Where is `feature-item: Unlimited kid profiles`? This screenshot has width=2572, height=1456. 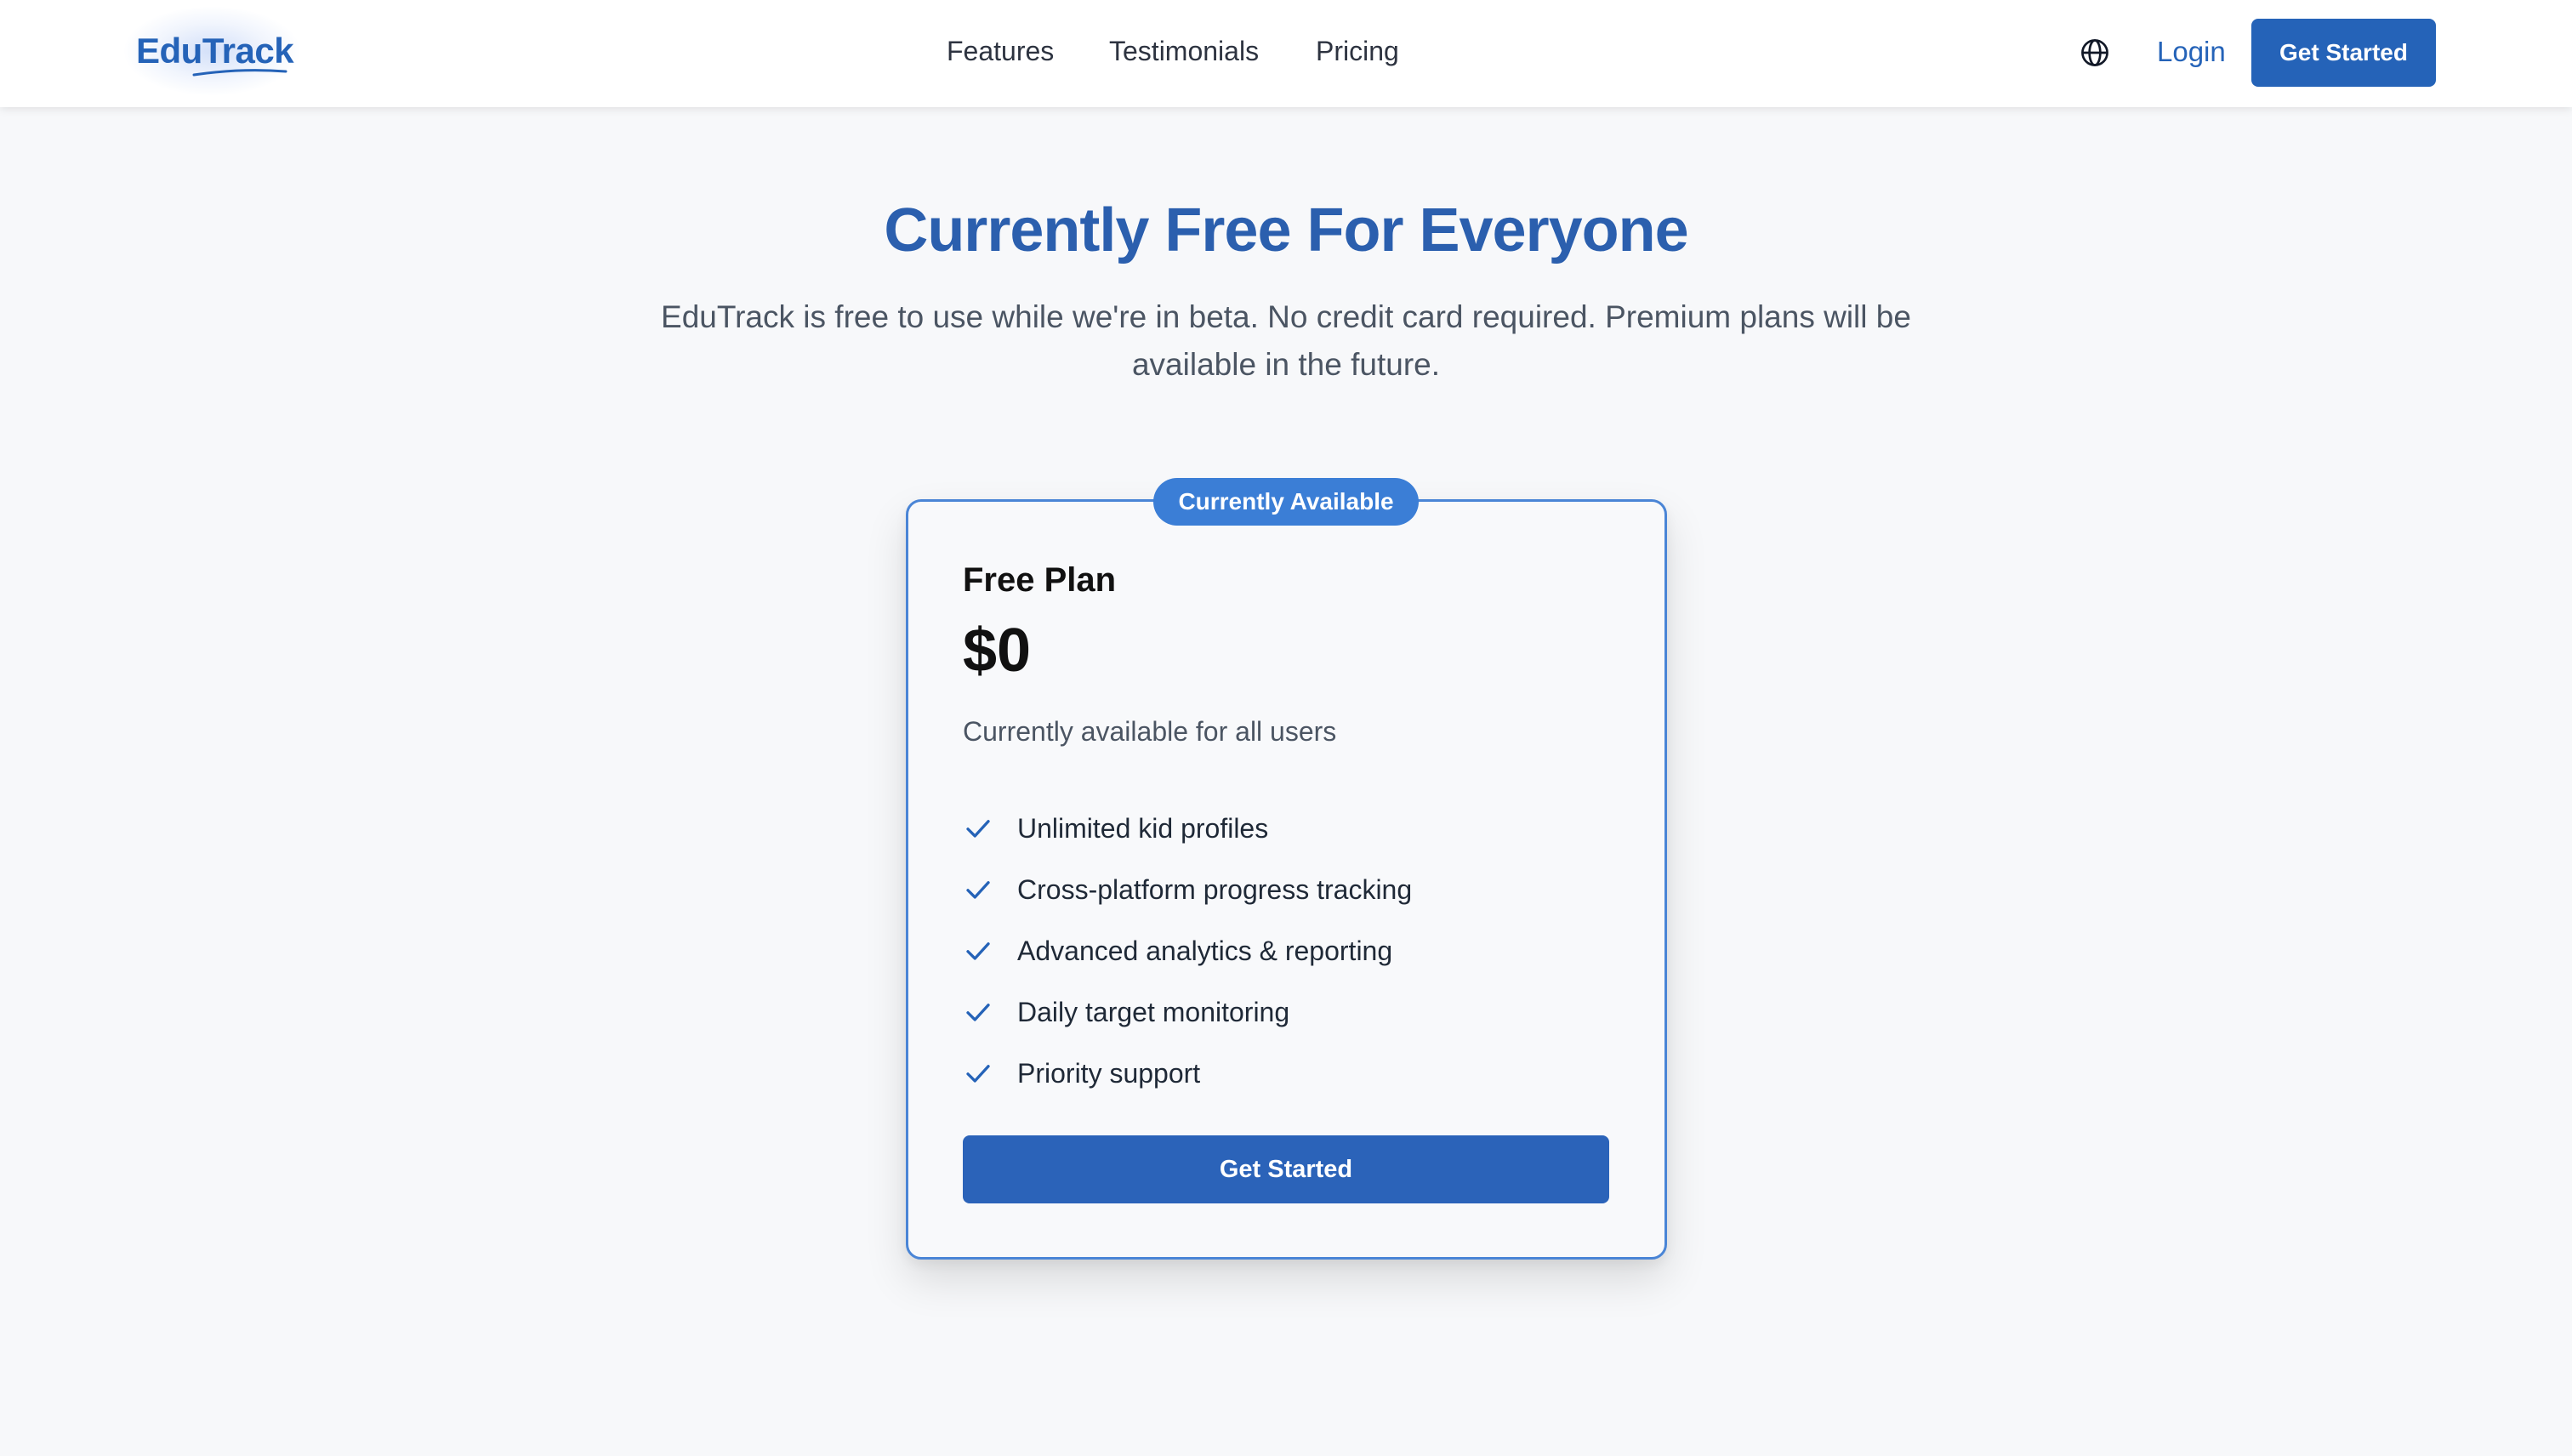 feature-item: Unlimited kid profiles is located at coordinates (1295, 828).